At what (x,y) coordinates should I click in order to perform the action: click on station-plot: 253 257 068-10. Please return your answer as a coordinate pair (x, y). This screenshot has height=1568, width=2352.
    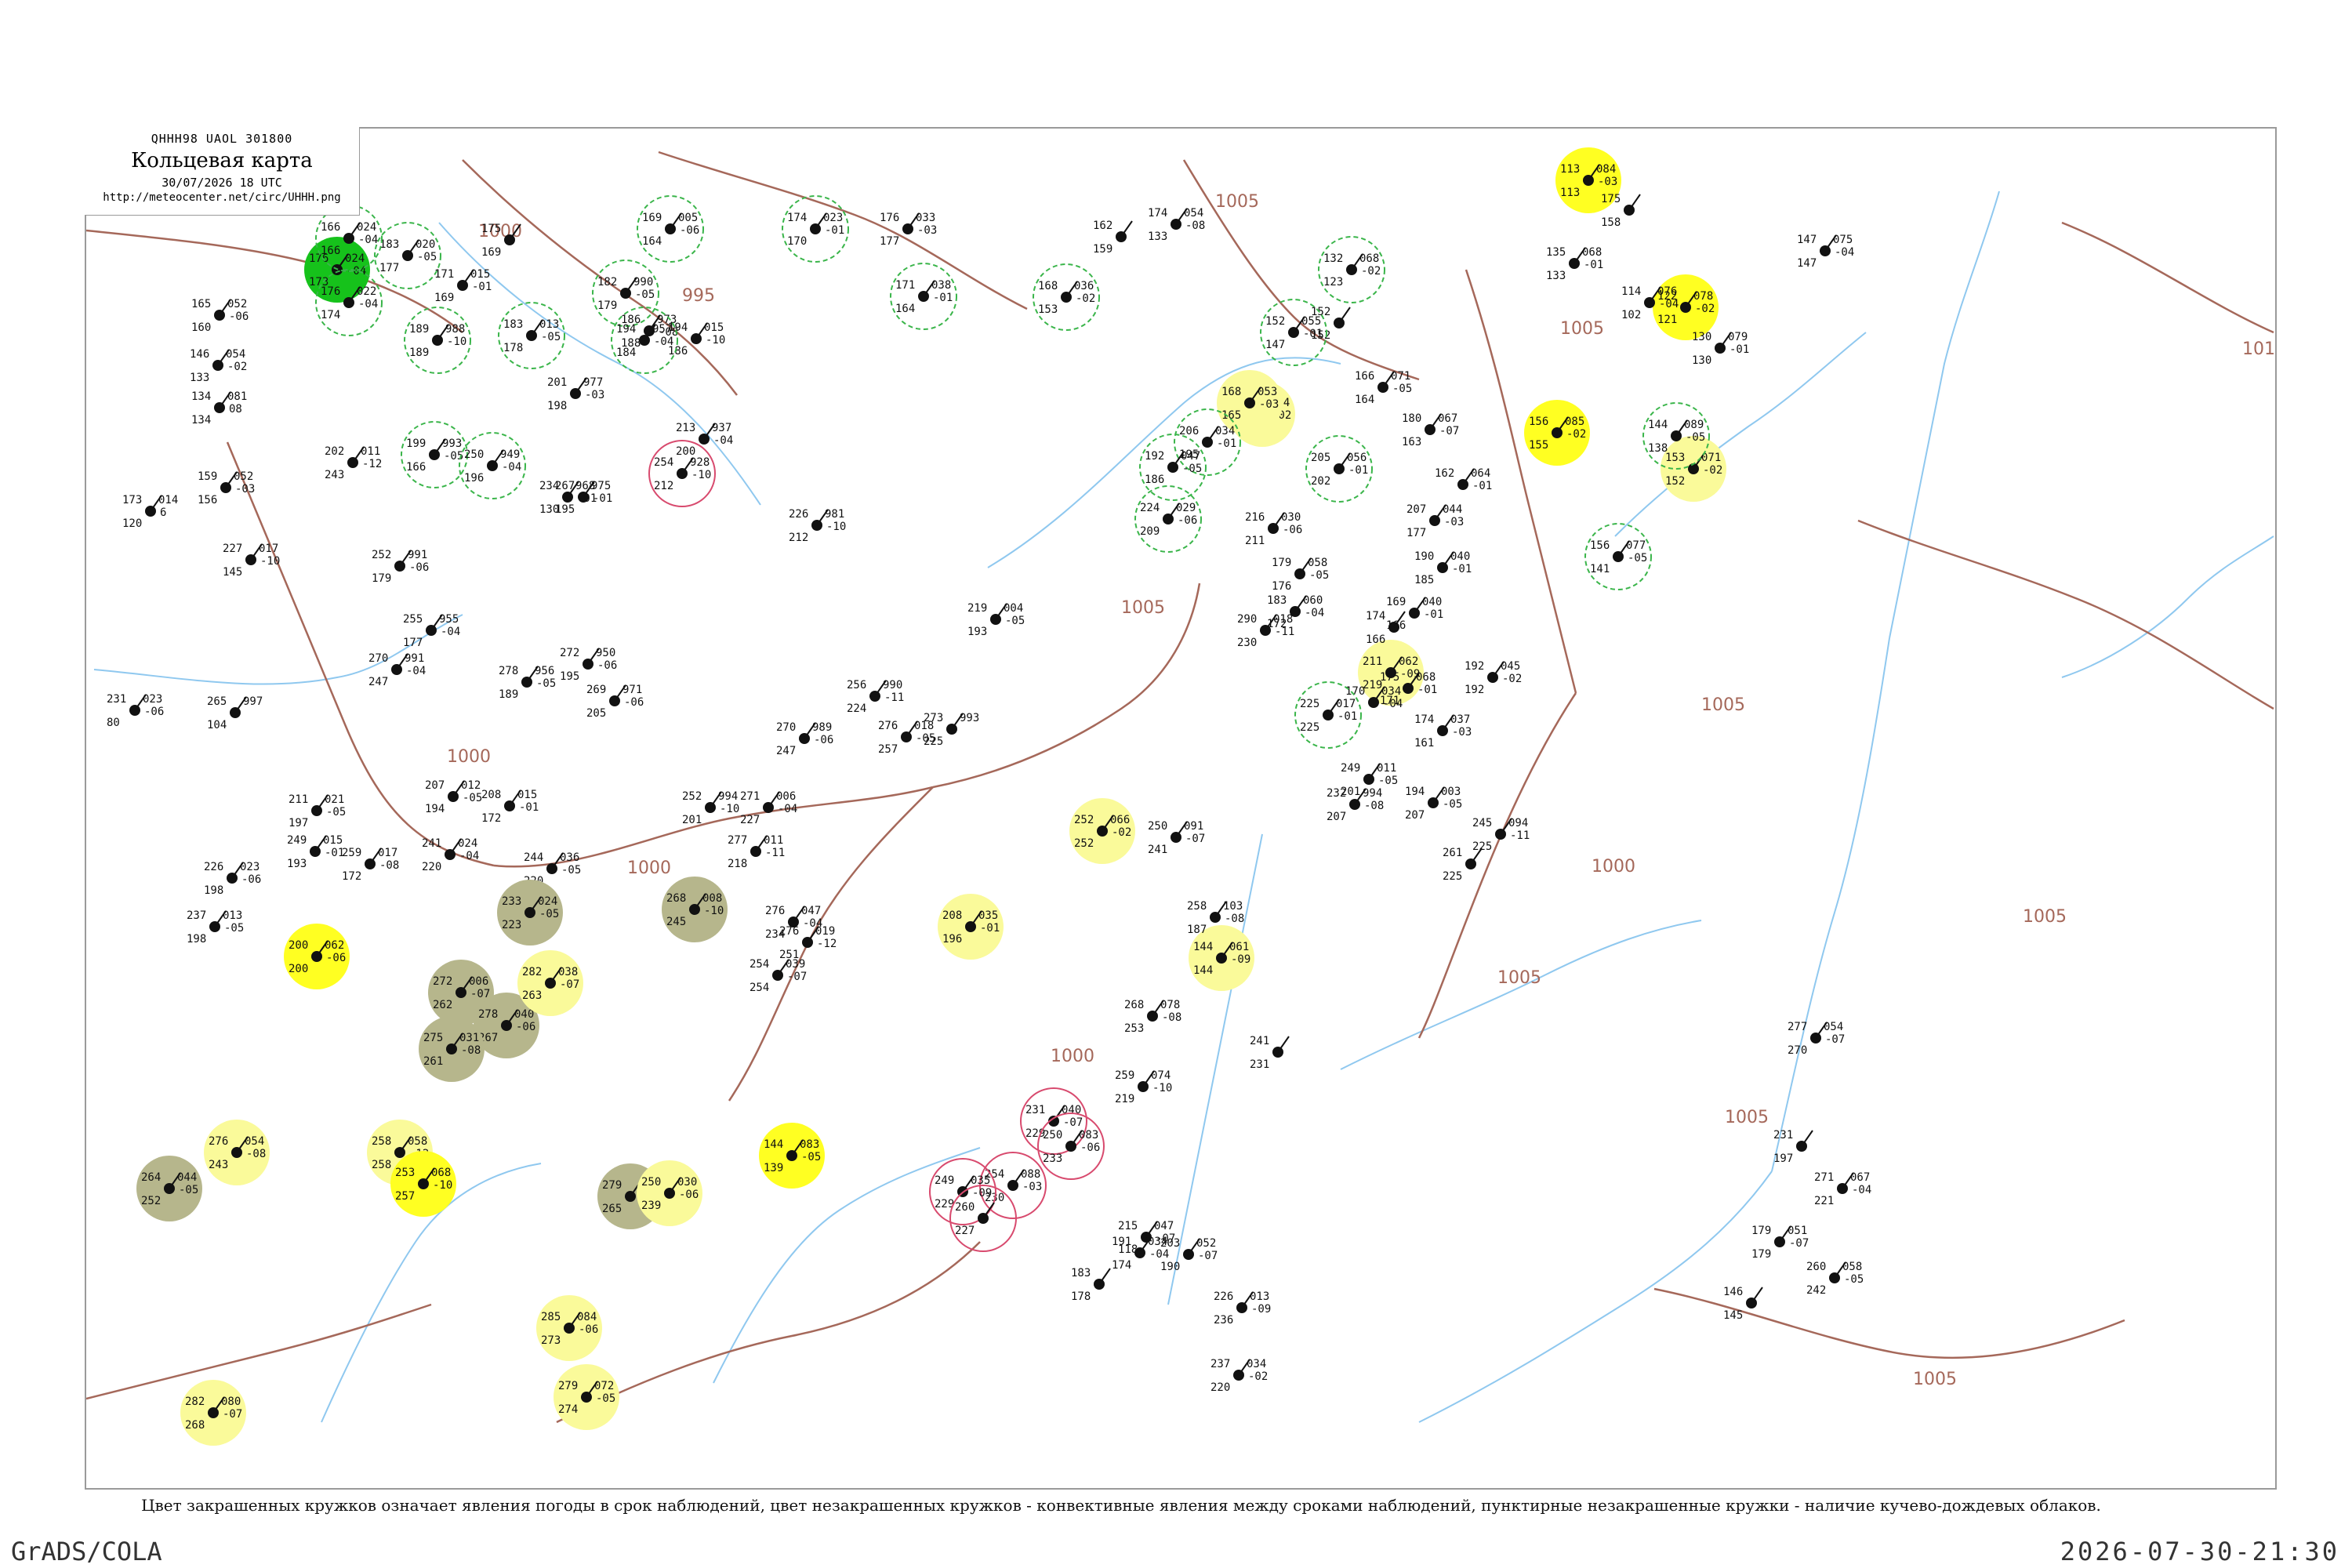
    Looking at the image, I should click on (423, 1184).